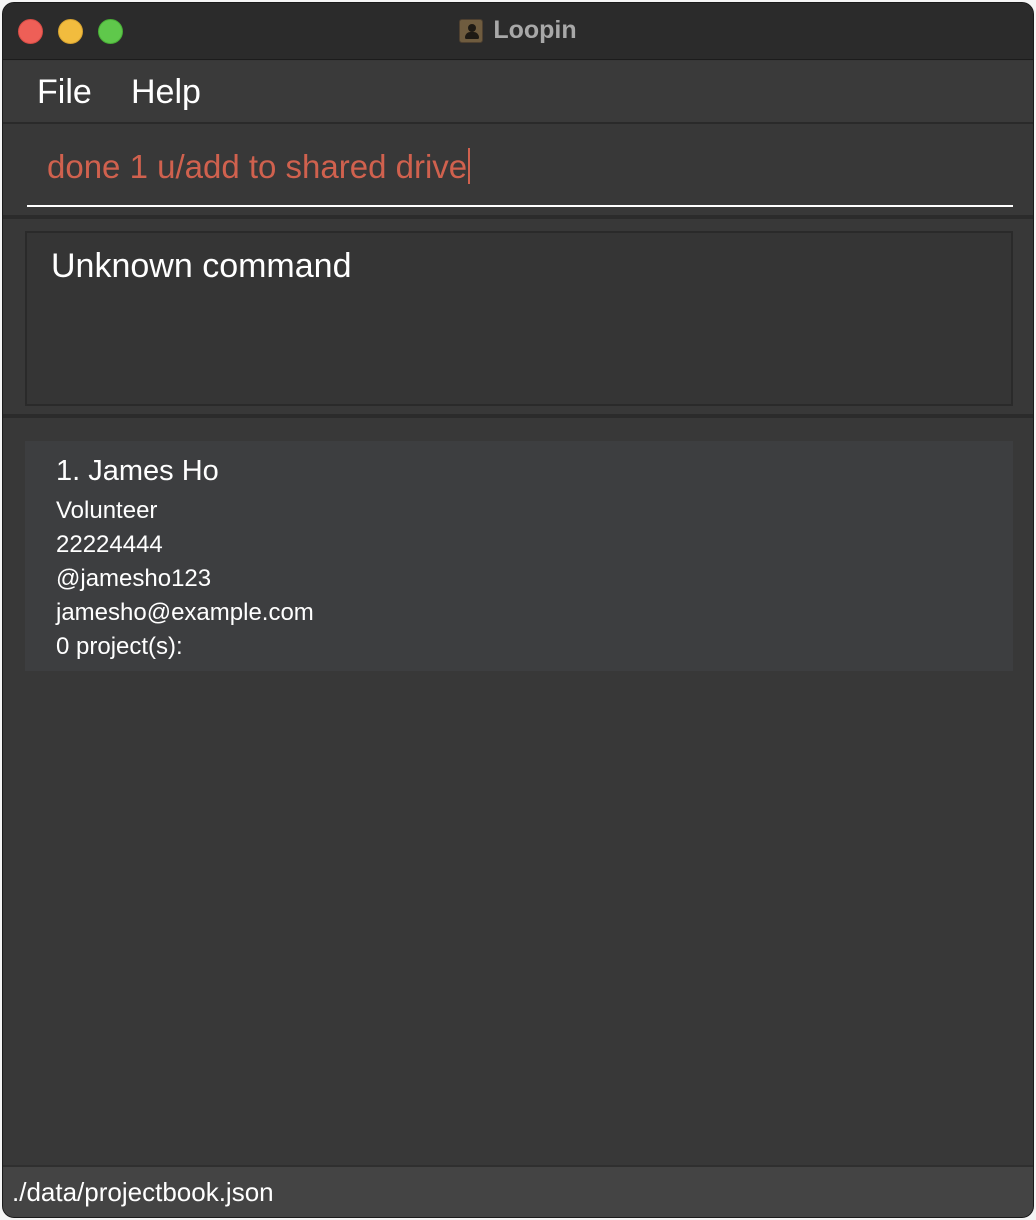  I want to click on window-title: Loopin, so click(535, 30).